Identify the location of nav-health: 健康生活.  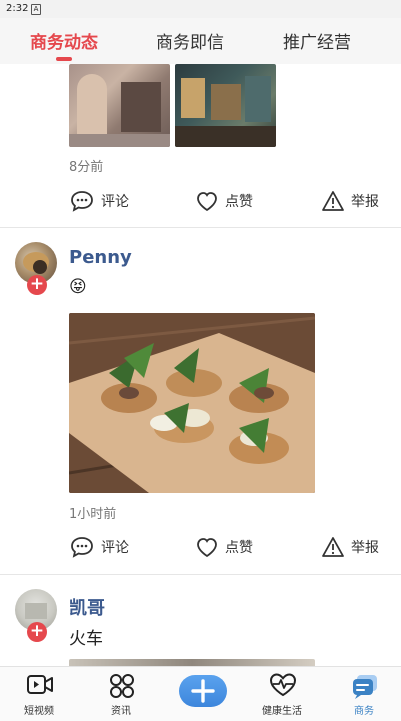
(282, 694).